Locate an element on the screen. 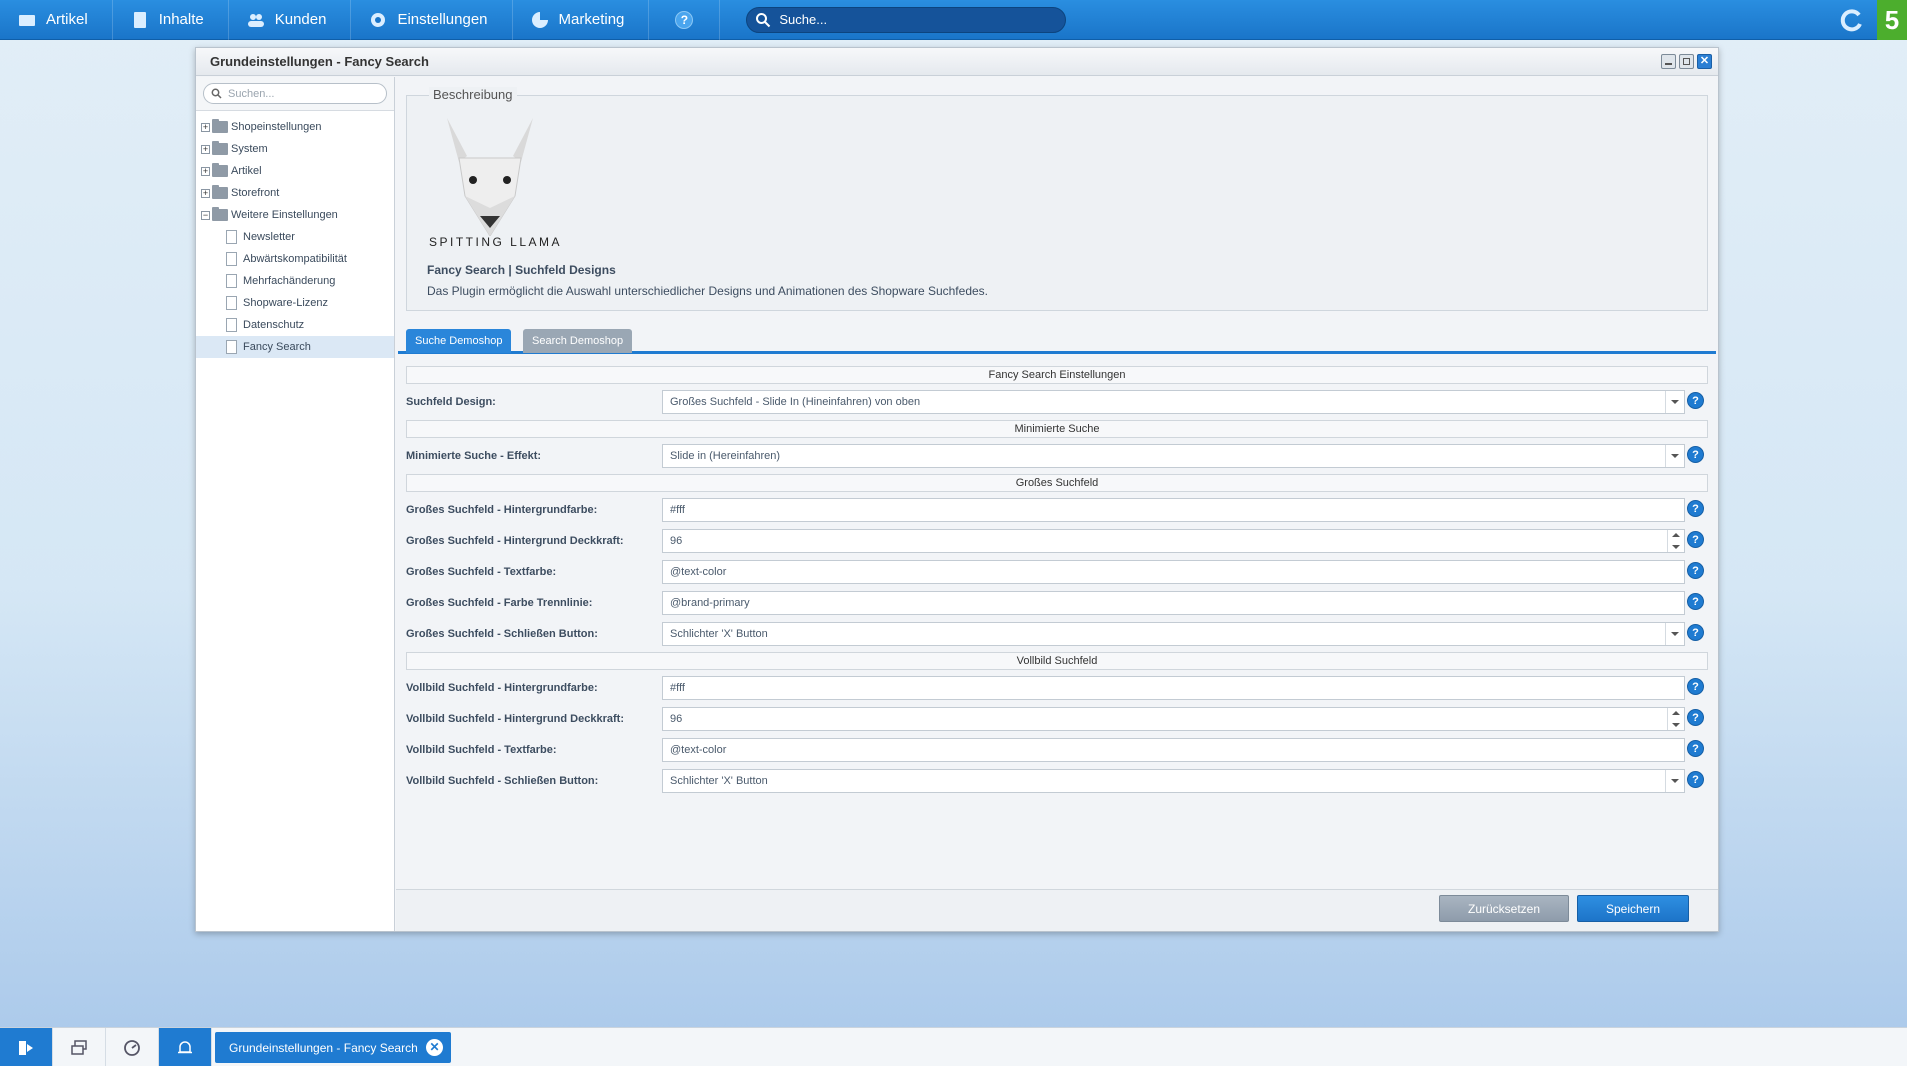 This screenshot has width=1907, height=1066. field-value: @text-color is located at coordinates (698, 750).